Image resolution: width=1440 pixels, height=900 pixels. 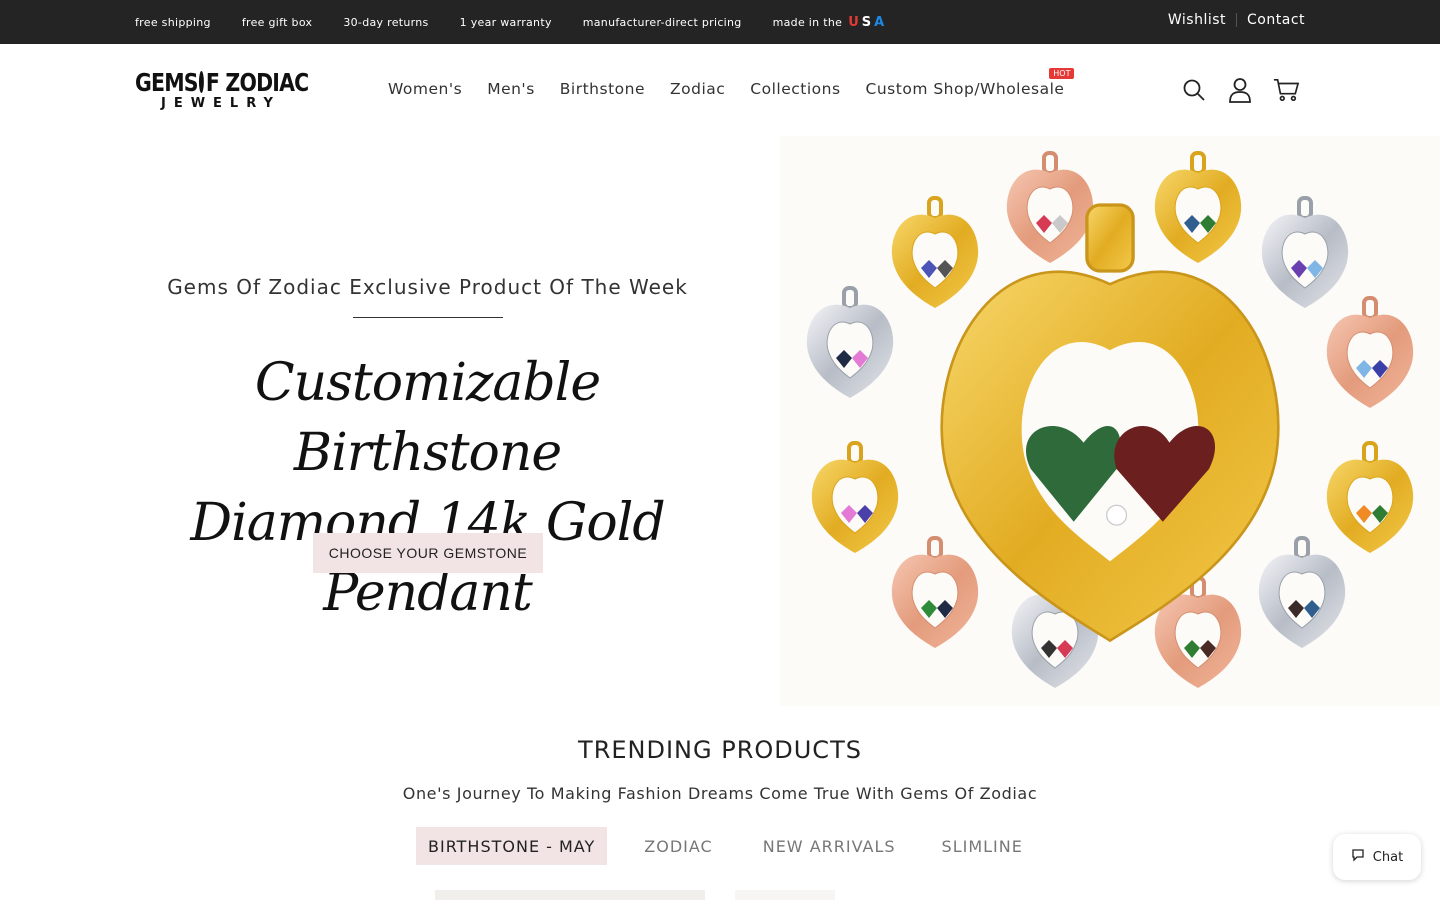 I want to click on logo-subtitle: JEWELRY, so click(x=221, y=103).